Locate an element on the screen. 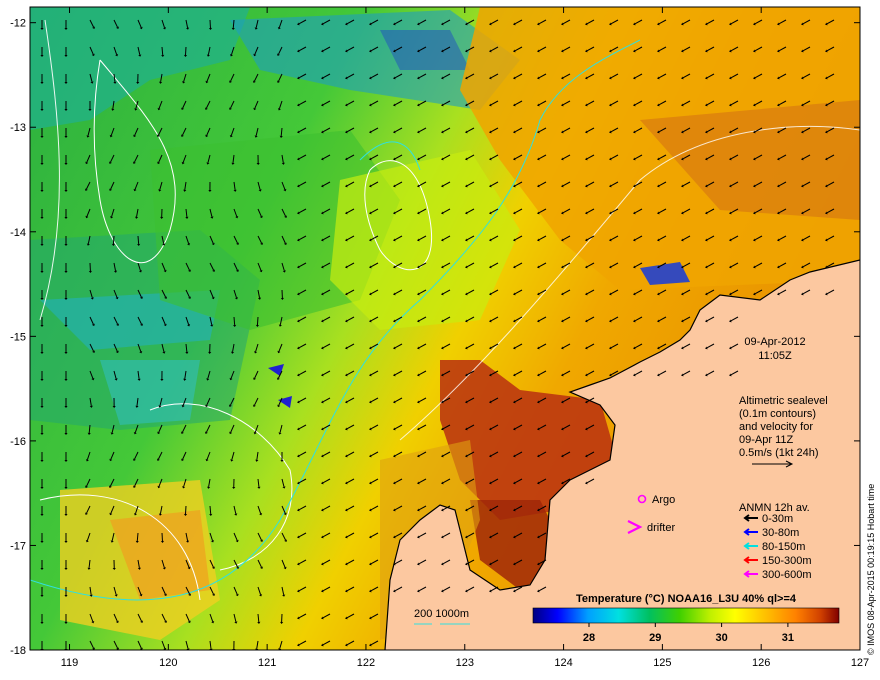  lat-tick-label: -17 is located at coordinates (18, 546).